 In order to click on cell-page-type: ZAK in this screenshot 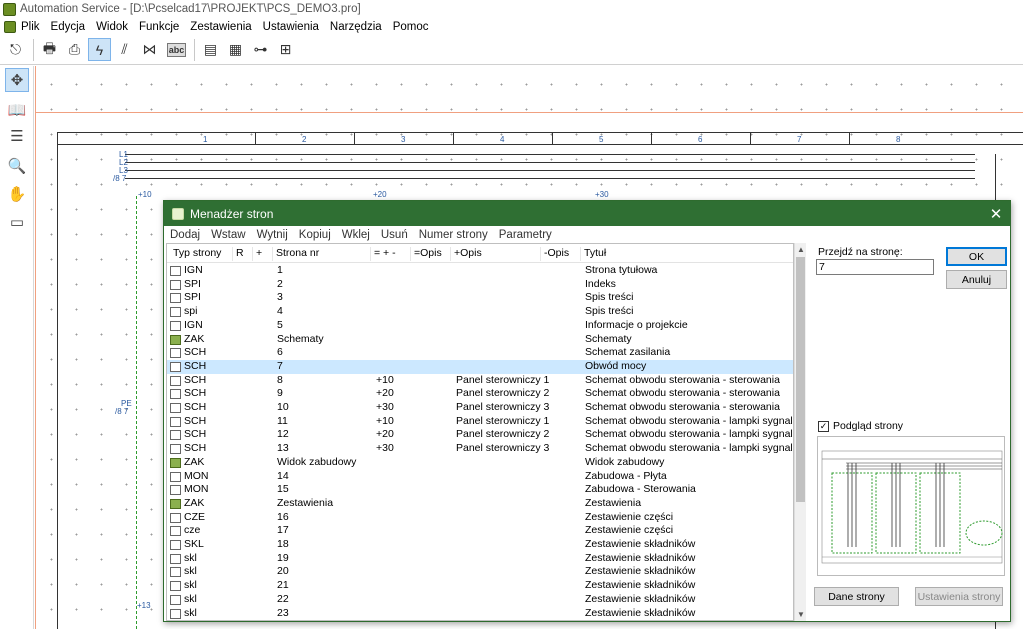, I will do `click(194, 338)`.